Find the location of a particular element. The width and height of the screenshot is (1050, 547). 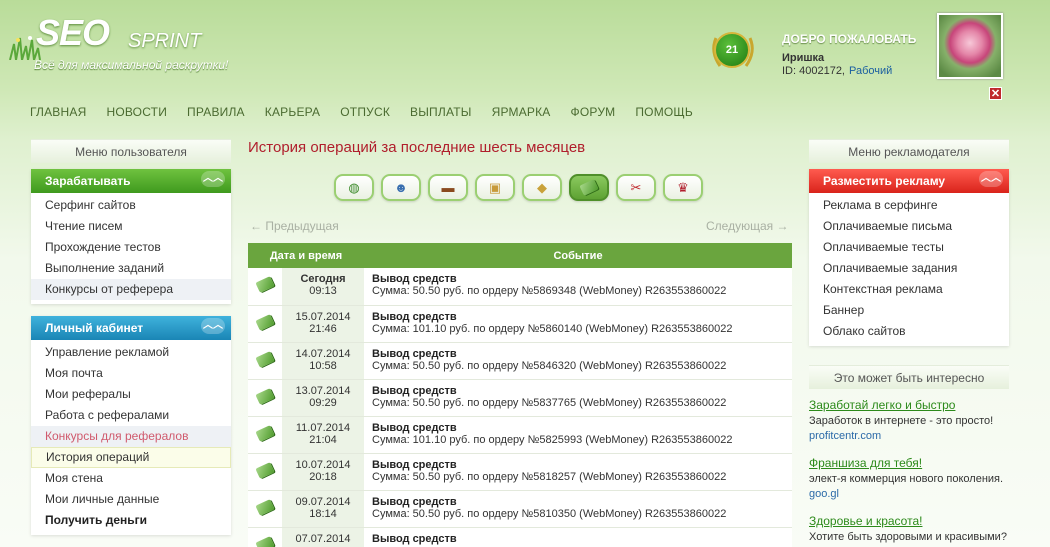

nav-home: ГЛАВНАЯ is located at coordinates (58, 112).